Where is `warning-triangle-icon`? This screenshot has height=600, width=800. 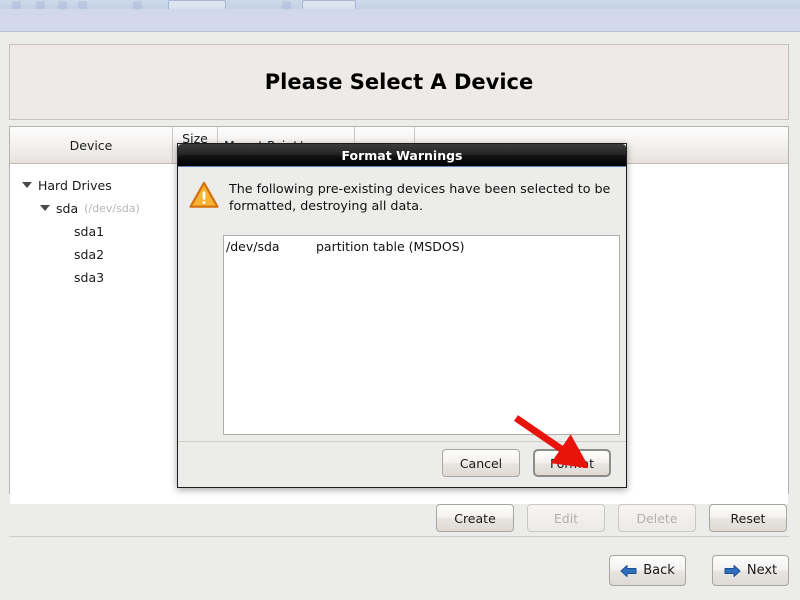 warning-triangle-icon is located at coordinates (204, 194).